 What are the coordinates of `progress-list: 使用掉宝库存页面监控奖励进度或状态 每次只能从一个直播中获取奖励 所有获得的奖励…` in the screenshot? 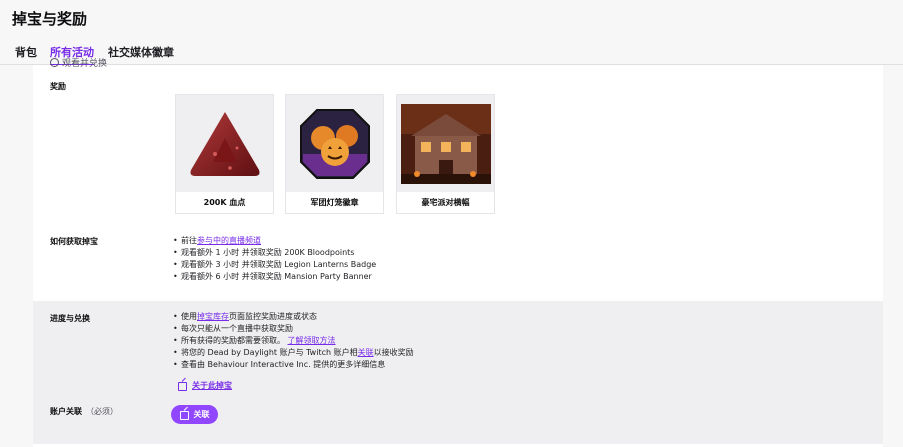 It's located at (293, 341).